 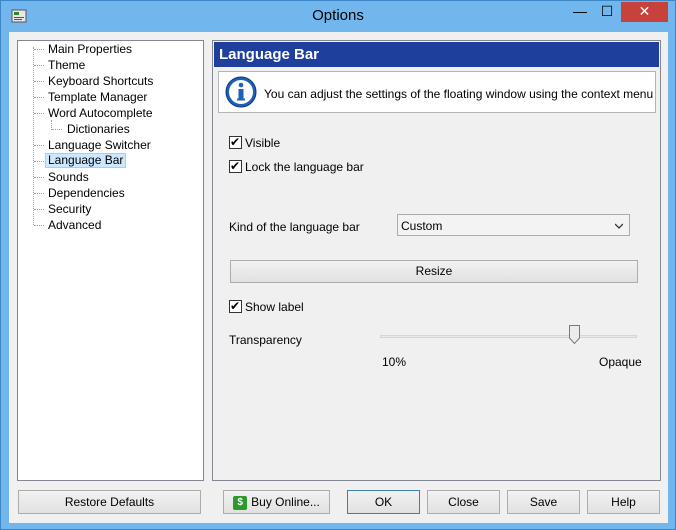 I want to click on dollar-icon: $, so click(x=240, y=502).